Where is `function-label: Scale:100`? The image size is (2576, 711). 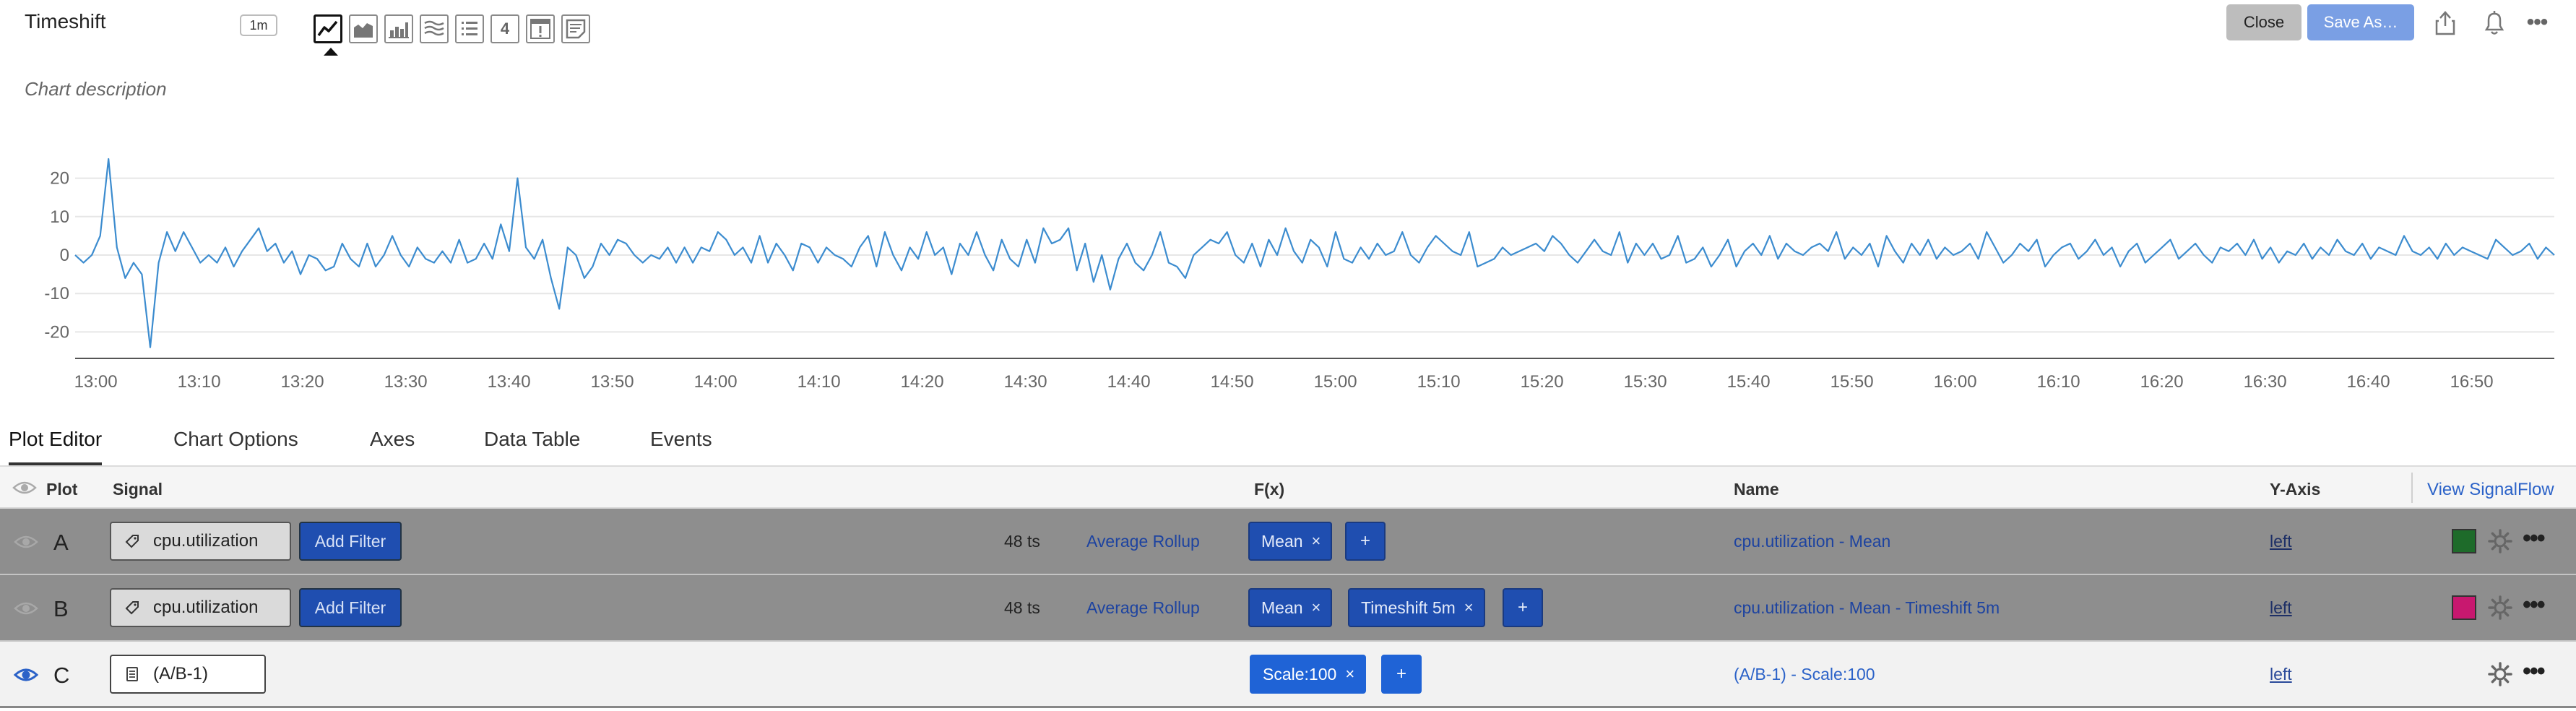 function-label: Scale:100 is located at coordinates (1300, 674).